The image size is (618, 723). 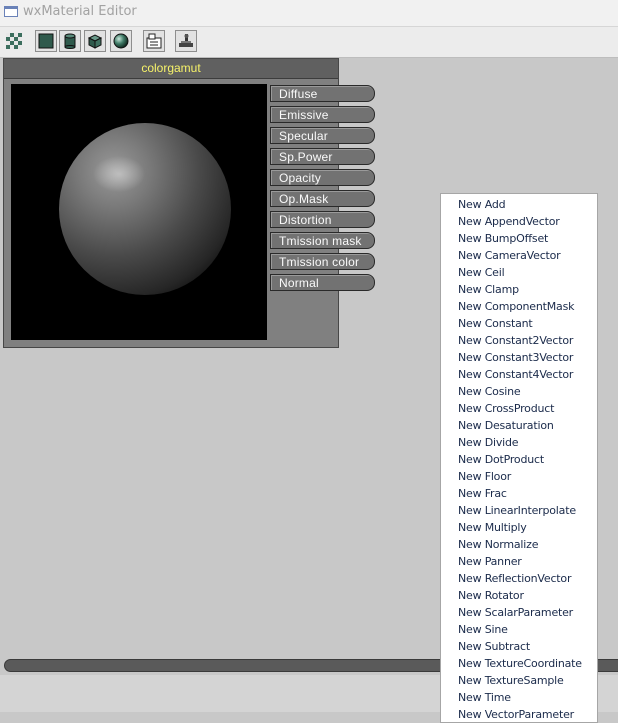 What do you see at coordinates (490, 561) in the screenshot?
I see `menu-item-new-panner: New Panner` at bounding box center [490, 561].